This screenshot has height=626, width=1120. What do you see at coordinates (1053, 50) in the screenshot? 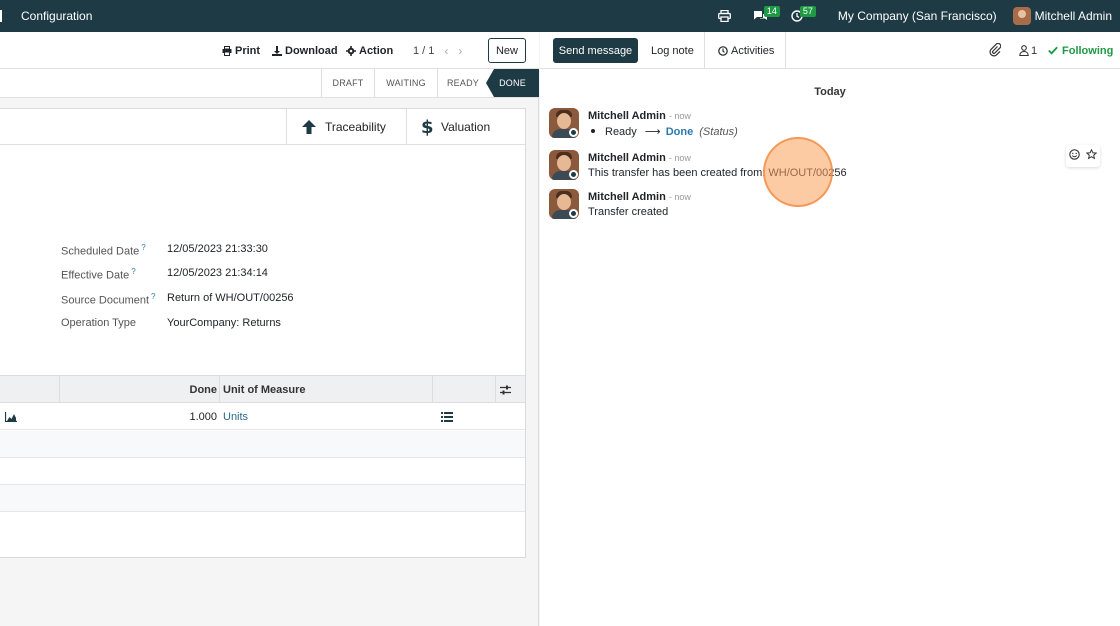
I see `check-icon` at bounding box center [1053, 50].